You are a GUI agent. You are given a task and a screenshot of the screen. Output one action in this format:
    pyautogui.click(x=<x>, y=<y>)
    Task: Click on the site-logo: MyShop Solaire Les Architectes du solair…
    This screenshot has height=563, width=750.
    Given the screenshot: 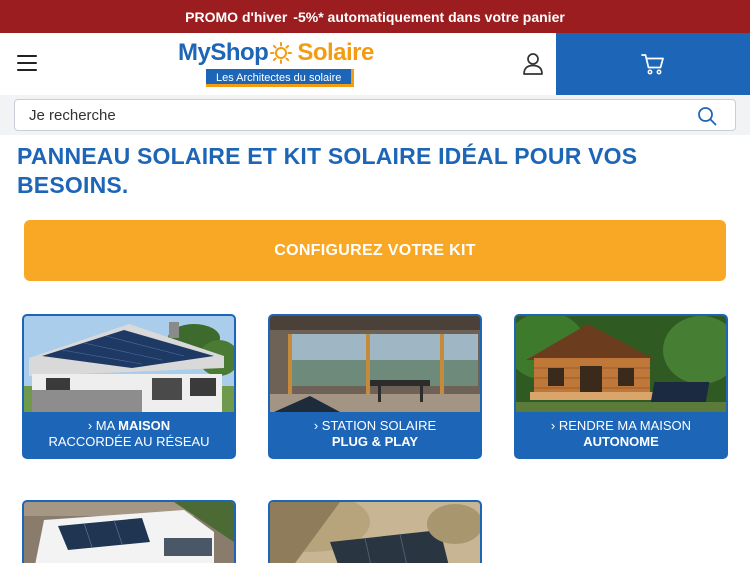 What is the action you would take?
    pyautogui.click(x=284, y=64)
    